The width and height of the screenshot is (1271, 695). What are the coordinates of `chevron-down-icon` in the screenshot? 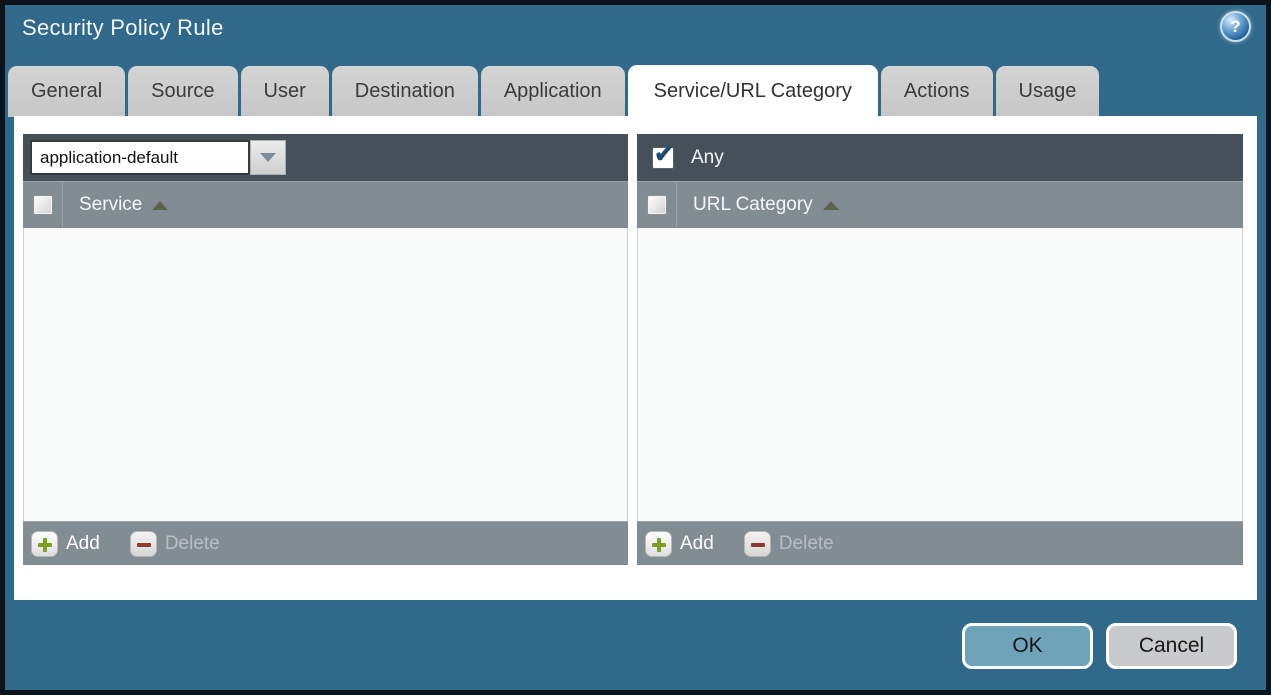 It's located at (268, 157).